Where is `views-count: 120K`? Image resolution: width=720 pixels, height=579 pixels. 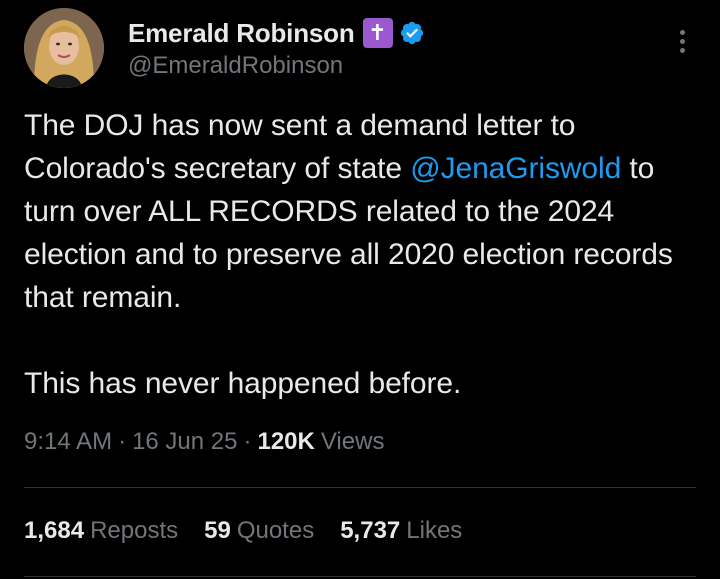 views-count: 120K is located at coordinates (285, 442).